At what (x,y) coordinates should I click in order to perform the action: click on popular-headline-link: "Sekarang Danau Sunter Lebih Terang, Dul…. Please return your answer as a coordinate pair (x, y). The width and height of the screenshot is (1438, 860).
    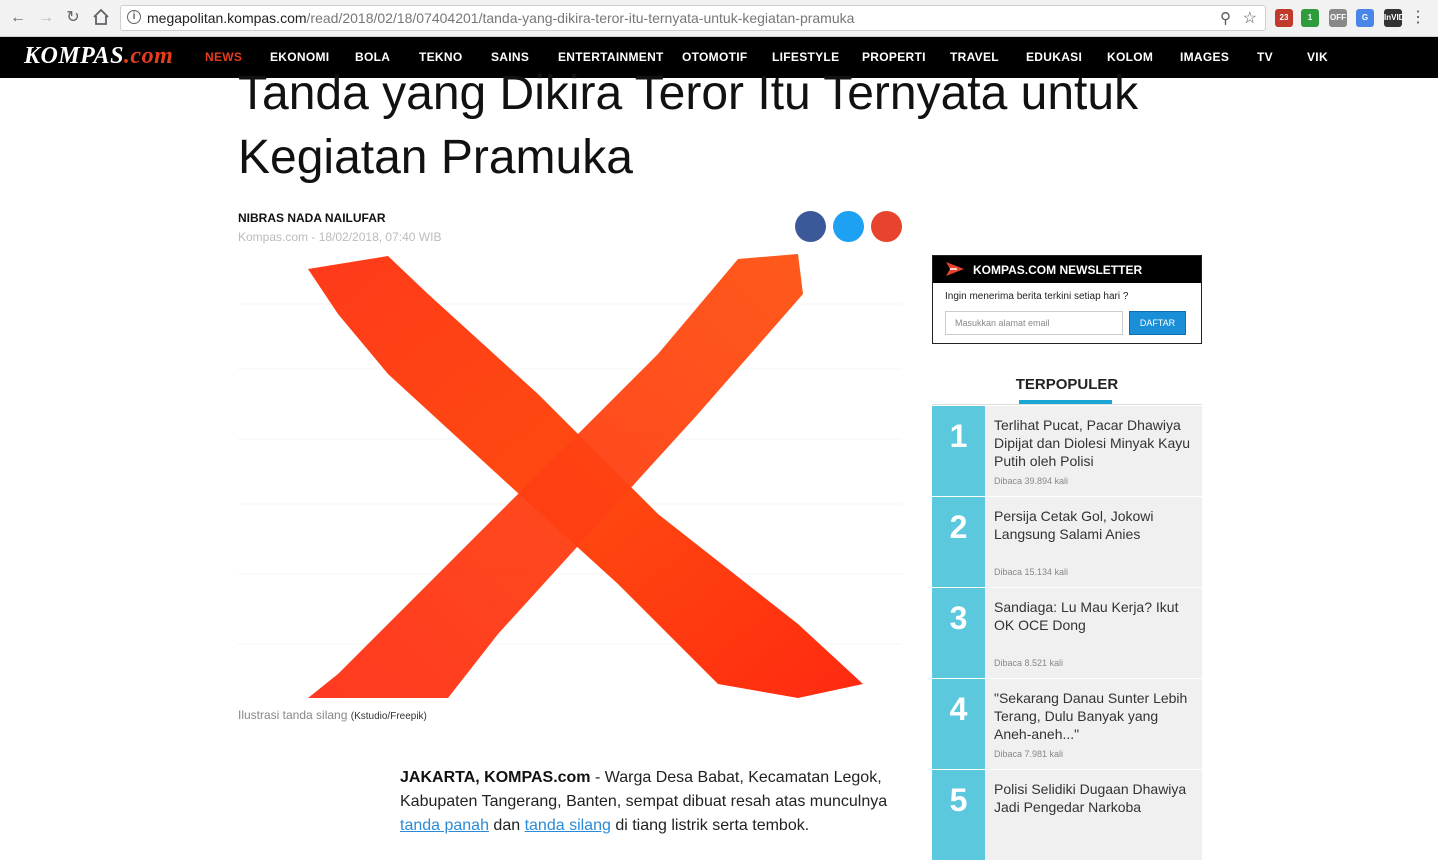
    Looking at the image, I should click on (1094, 716).